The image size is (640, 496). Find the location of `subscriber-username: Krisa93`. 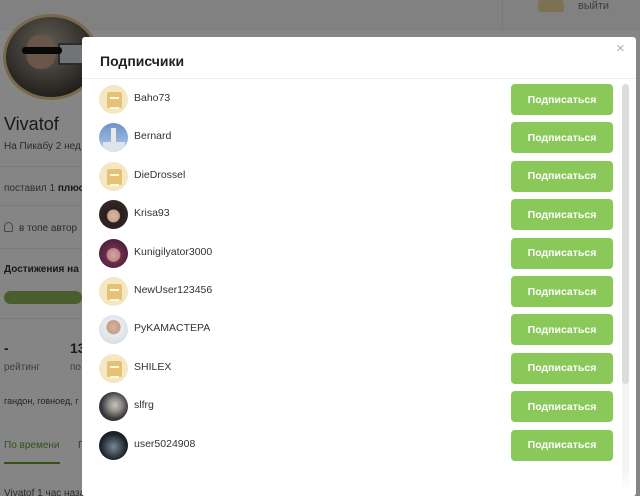

subscriber-username: Krisa93 is located at coordinates (152, 213).